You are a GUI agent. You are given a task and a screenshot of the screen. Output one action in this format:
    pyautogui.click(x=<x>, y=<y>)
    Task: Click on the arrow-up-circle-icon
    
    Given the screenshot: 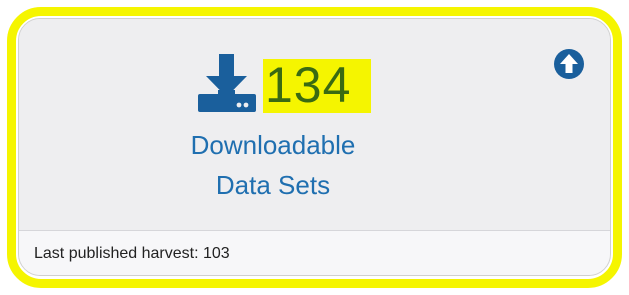 What is the action you would take?
    pyautogui.click(x=569, y=64)
    